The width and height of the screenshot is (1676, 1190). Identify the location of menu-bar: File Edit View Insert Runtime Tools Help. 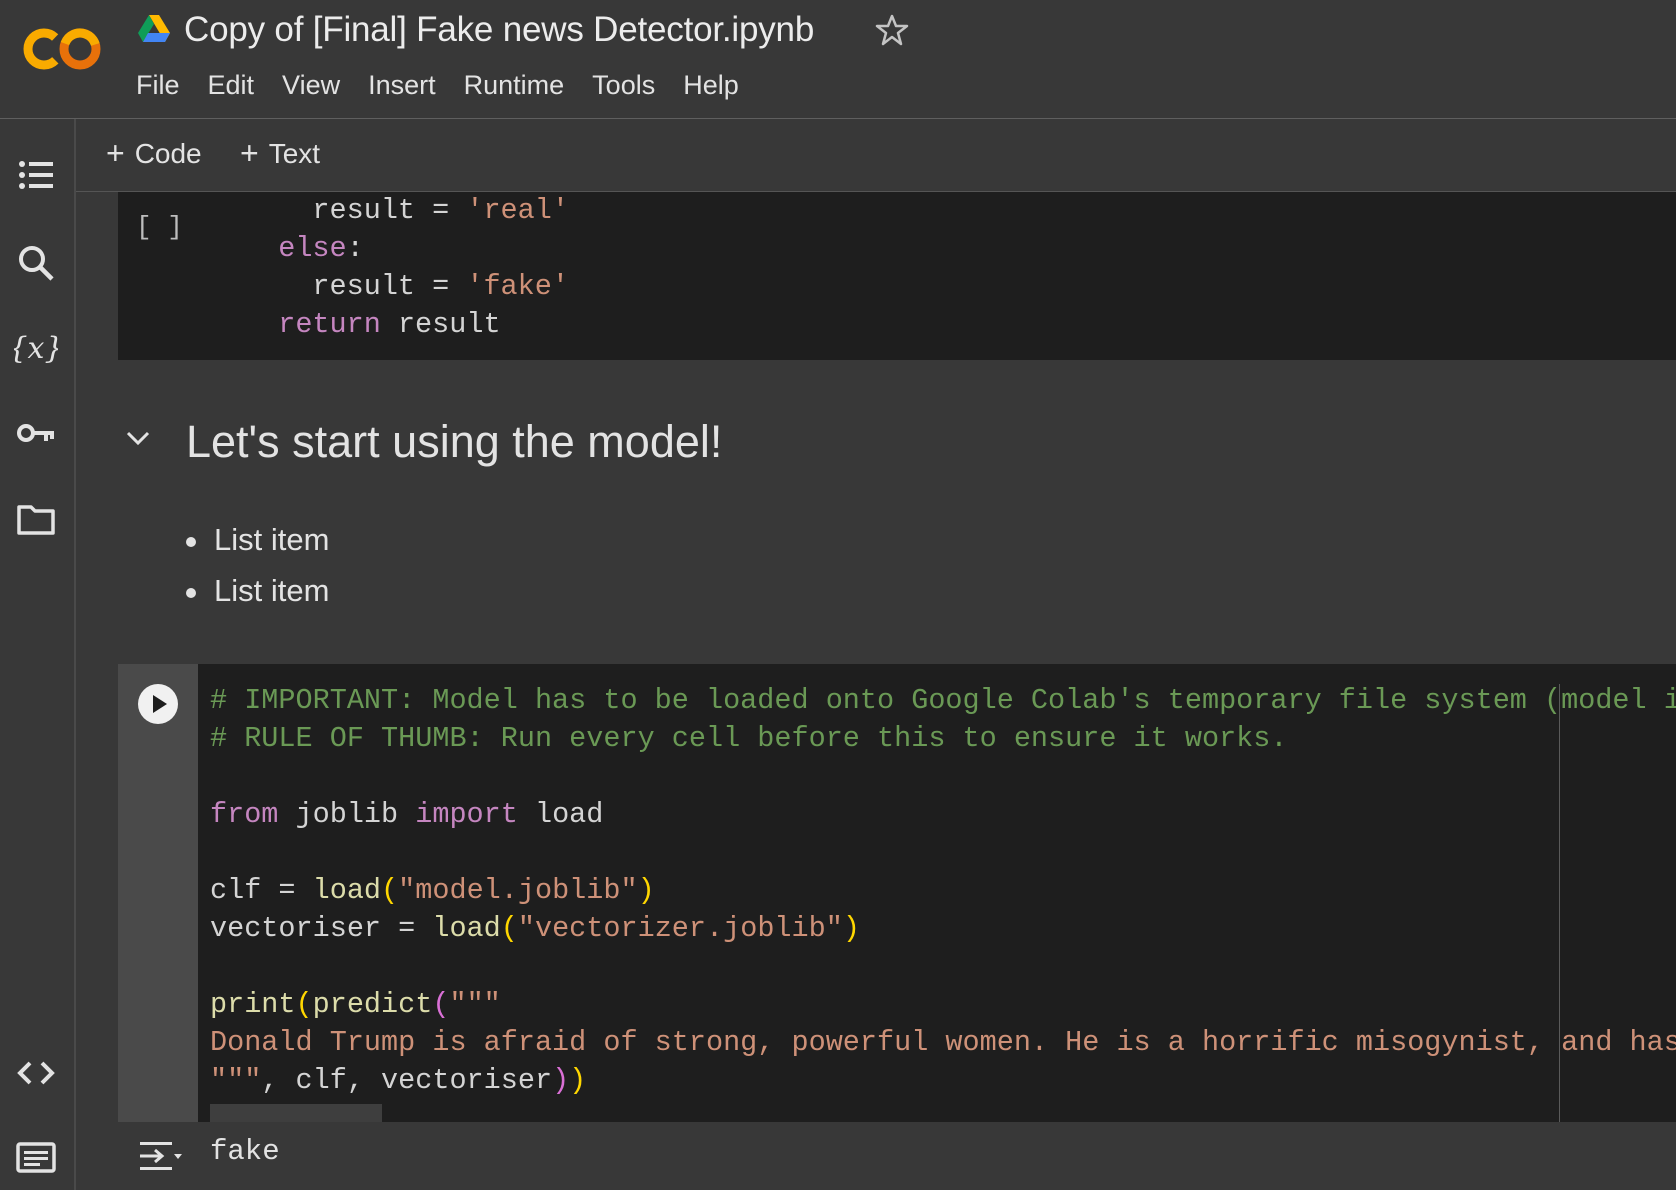
(437, 85).